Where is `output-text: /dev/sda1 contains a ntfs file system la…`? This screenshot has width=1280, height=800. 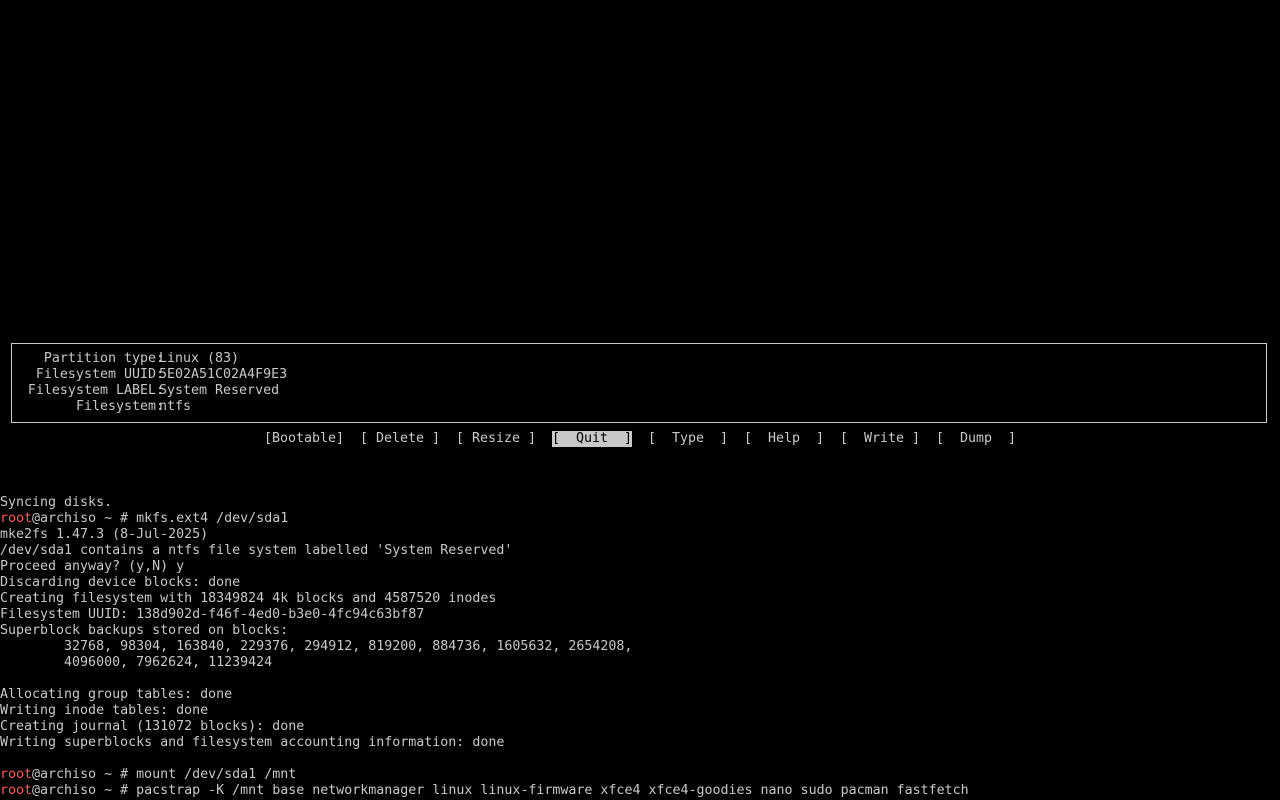
output-text: /dev/sda1 contains a ntfs file system la… is located at coordinates (256, 550).